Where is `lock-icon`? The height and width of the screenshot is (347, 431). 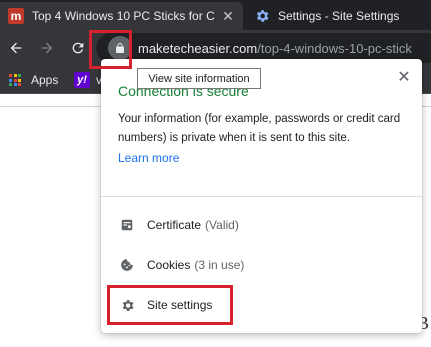 lock-icon is located at coordinates (120, 48).